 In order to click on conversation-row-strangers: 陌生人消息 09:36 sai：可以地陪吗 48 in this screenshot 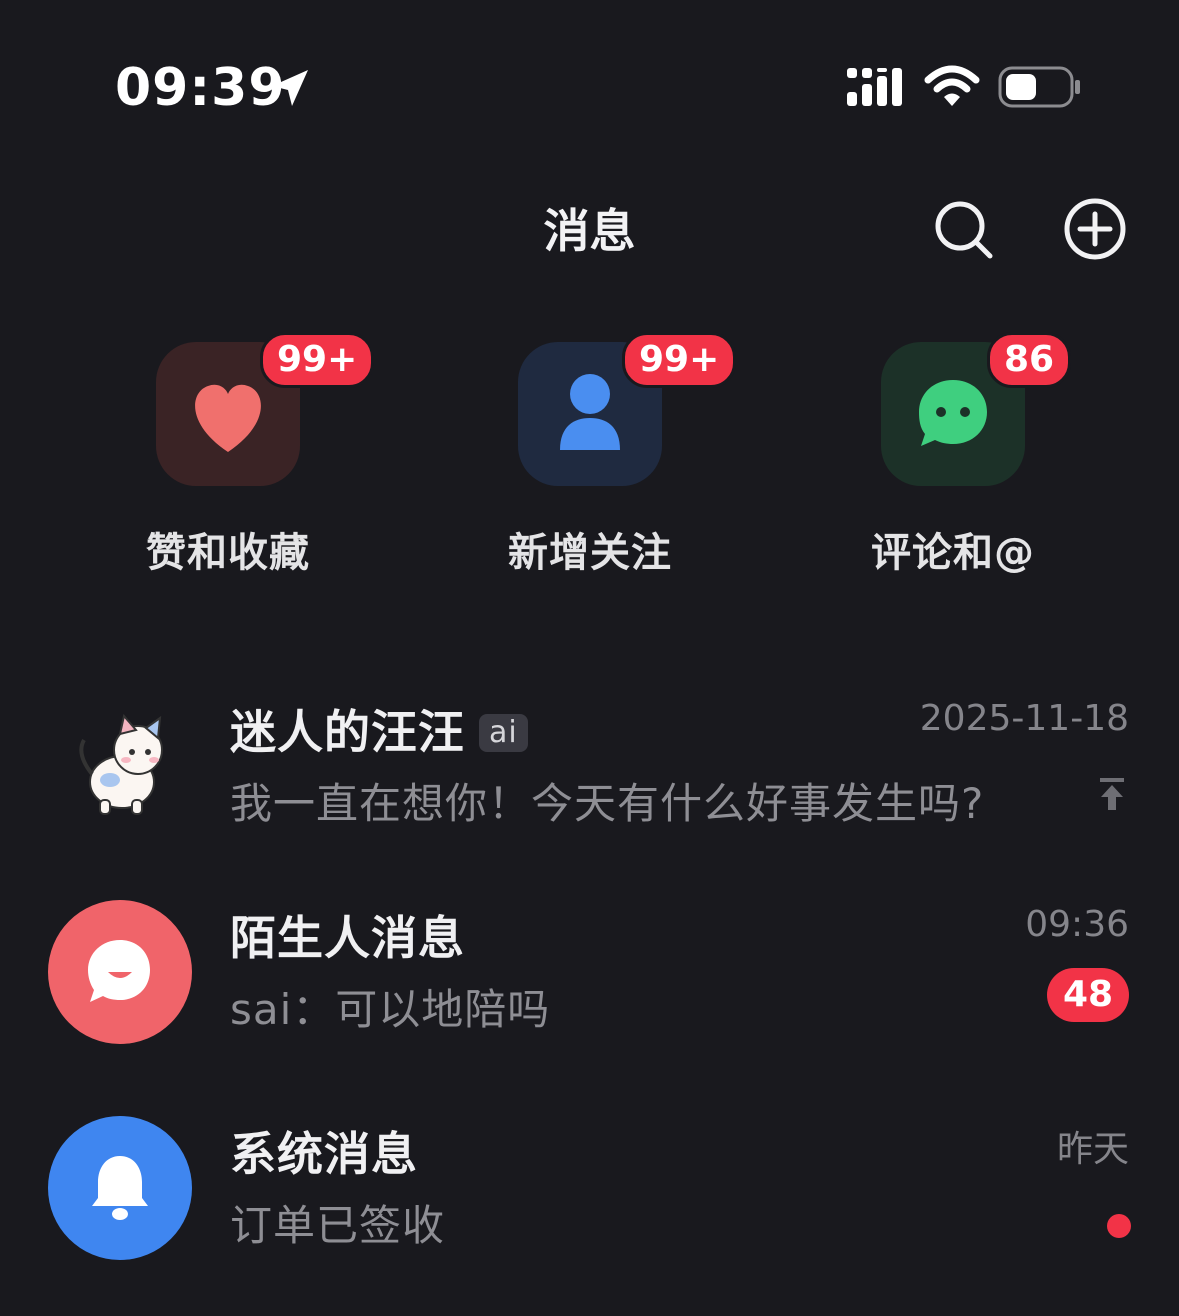, I will do `click(589, 990)`.